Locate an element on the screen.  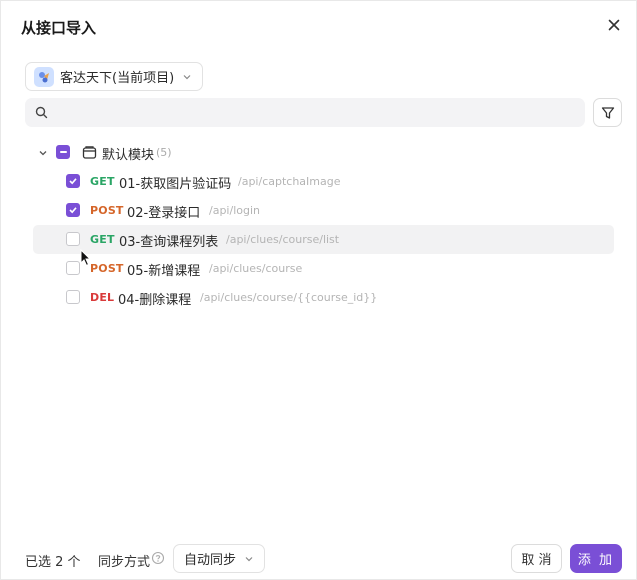
selected-count: 已选 2 个 is located at coordinates (53, 562).